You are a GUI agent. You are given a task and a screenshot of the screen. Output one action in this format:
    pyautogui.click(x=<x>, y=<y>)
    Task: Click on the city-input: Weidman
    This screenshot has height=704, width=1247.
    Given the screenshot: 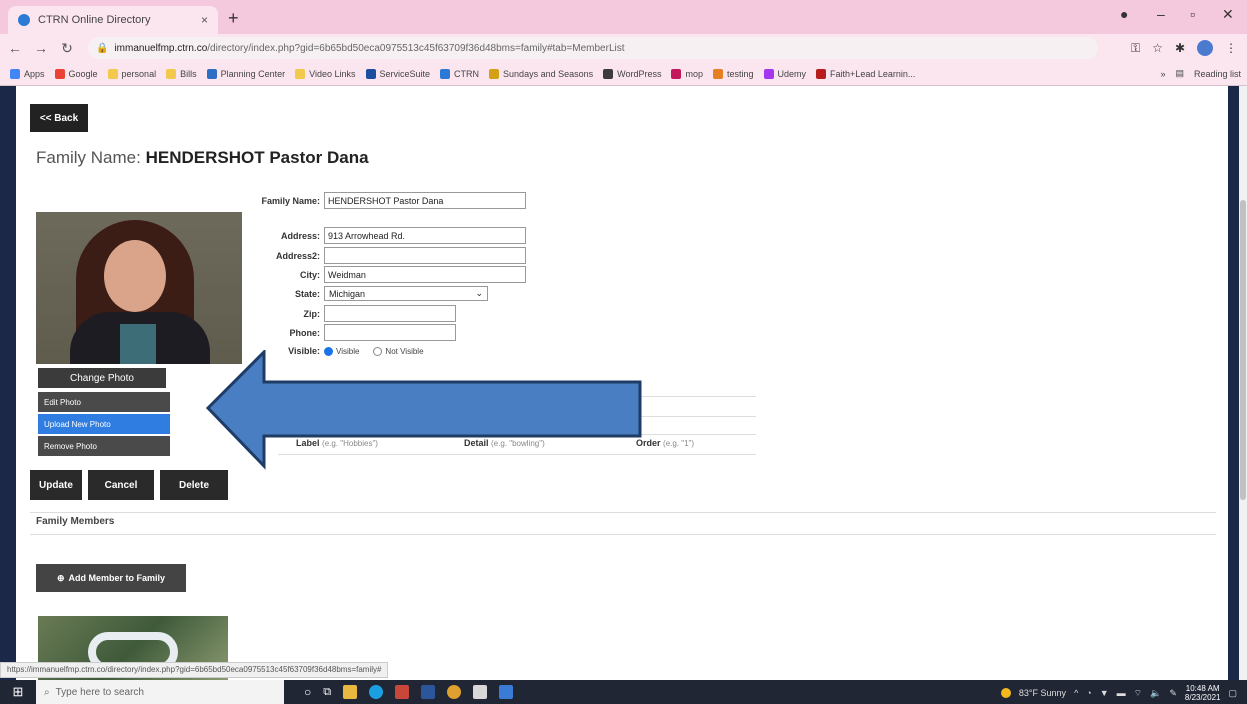 What is the action you would take?
    pyautogui.click(x=425, y=274)
    